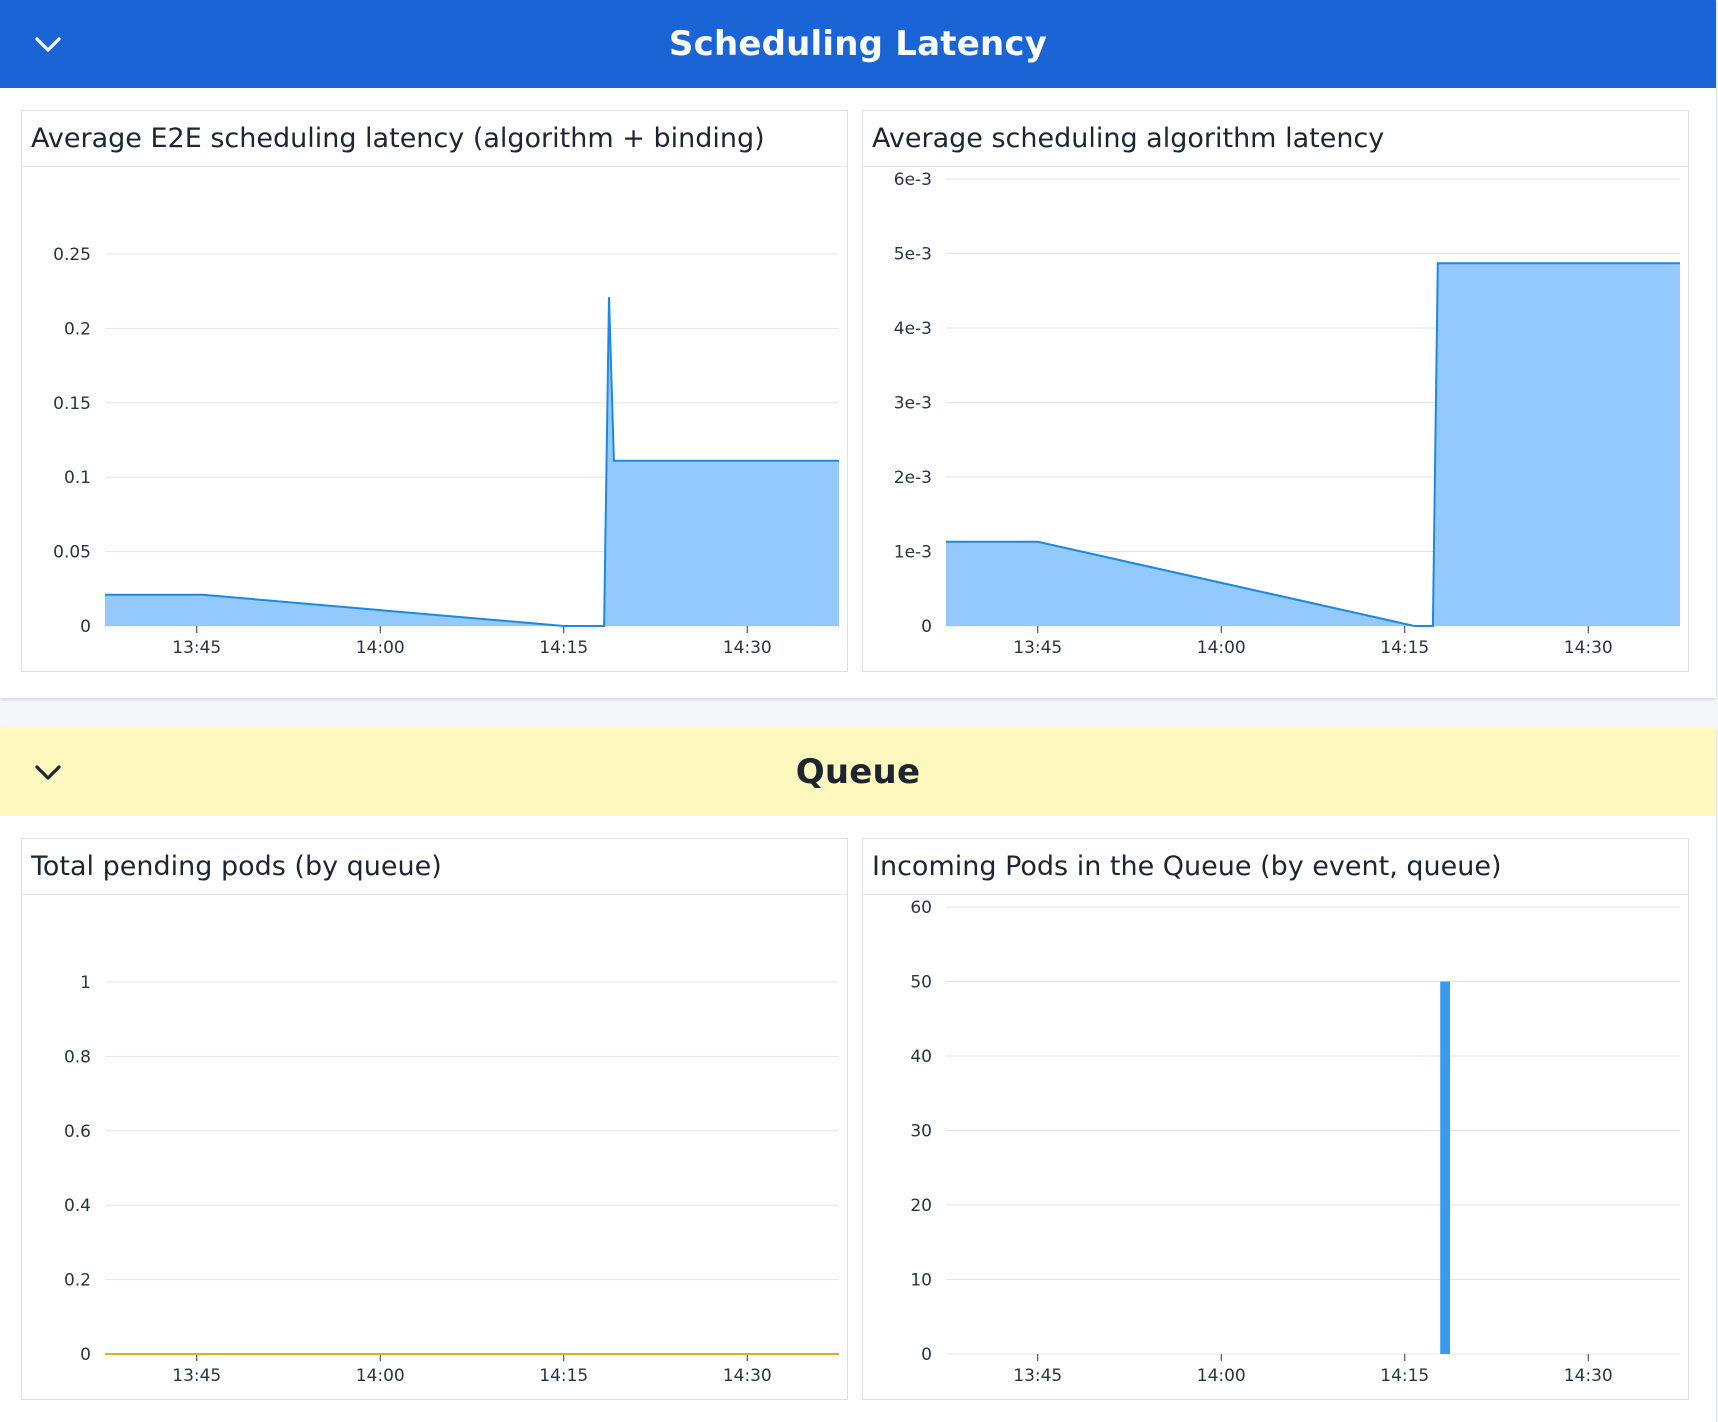 The image size is (1718, 1422). Describe the element at coordinates (921, 1057) in the screenshot. I see `y-tick-label: 40` at that location.